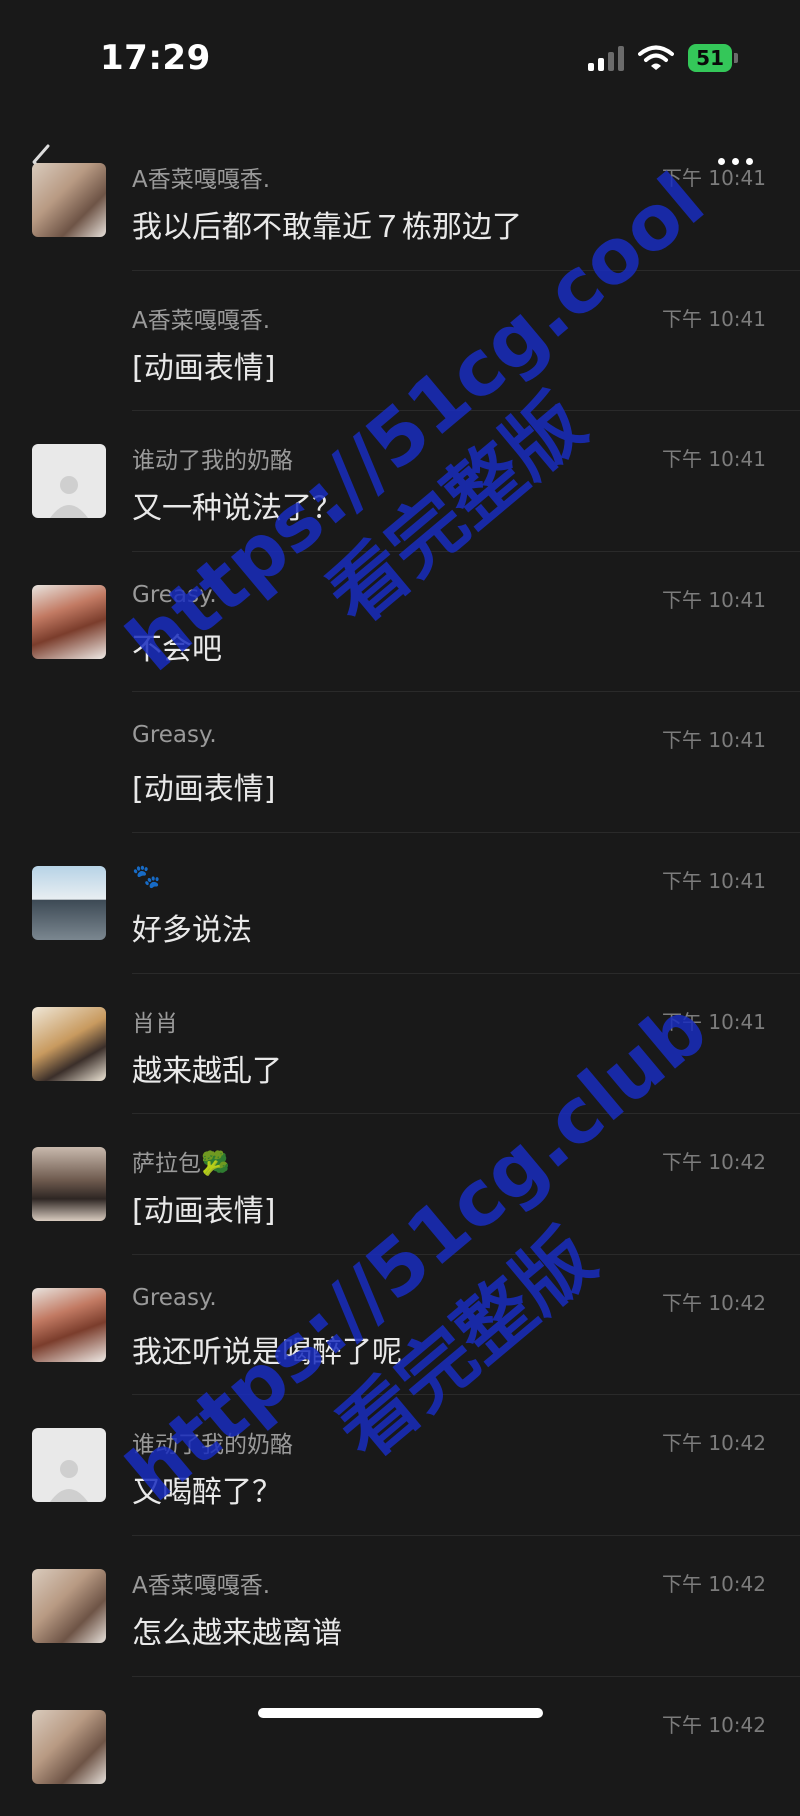  I want to click on message-row: Greasy. 下午 10:41 [动画表情], so click(466, 761).